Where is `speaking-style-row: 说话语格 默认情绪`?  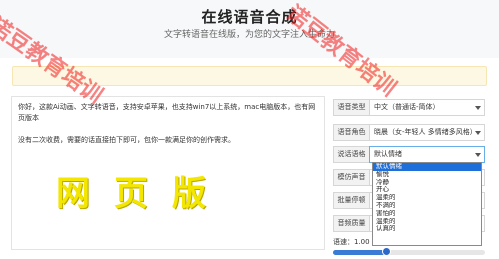
speaking-style-row: 说话语格 默认情绪 is located at coordinates (409, 154).